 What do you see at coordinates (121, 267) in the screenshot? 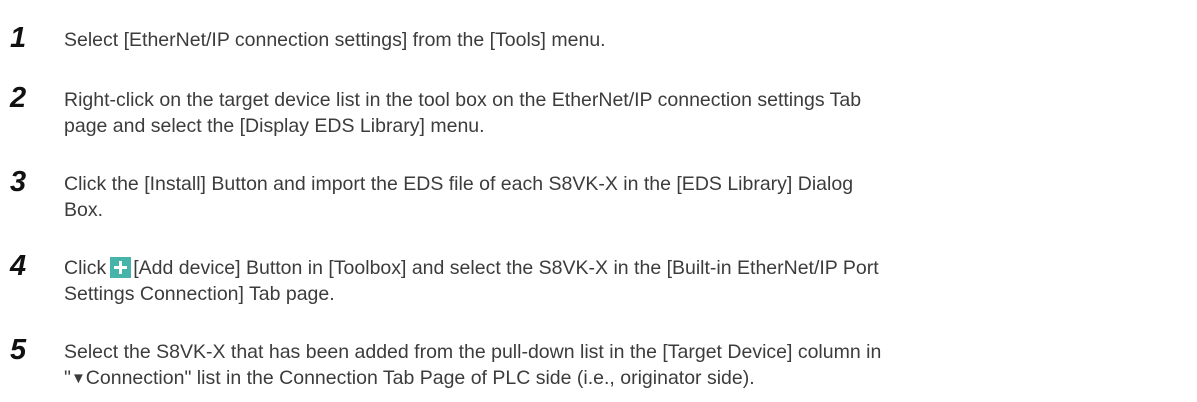
I see `add-device-icon` at bounding box center [121, 267].